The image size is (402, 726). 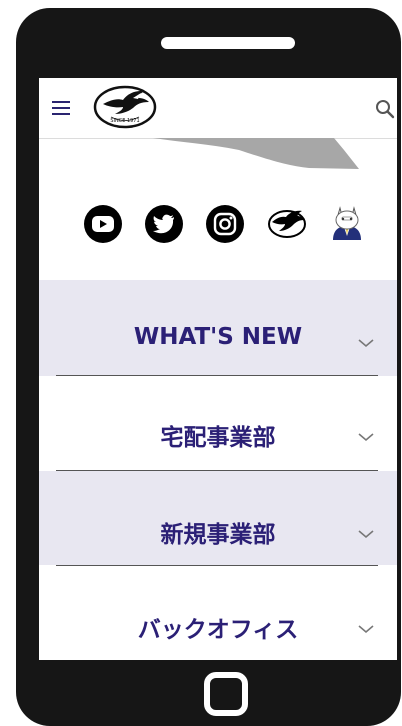 I want to click on logo-icon, so click(x=287, y=224).